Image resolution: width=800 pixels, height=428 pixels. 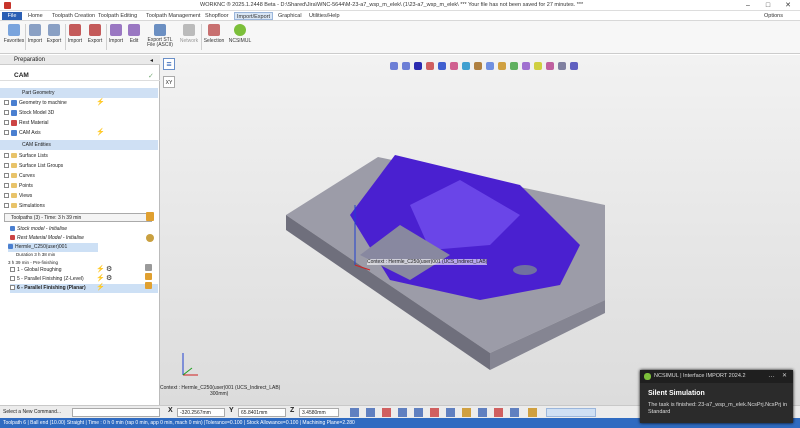 I want to click on tree-item-simulations: Simulations, so click(x=24, y=206).